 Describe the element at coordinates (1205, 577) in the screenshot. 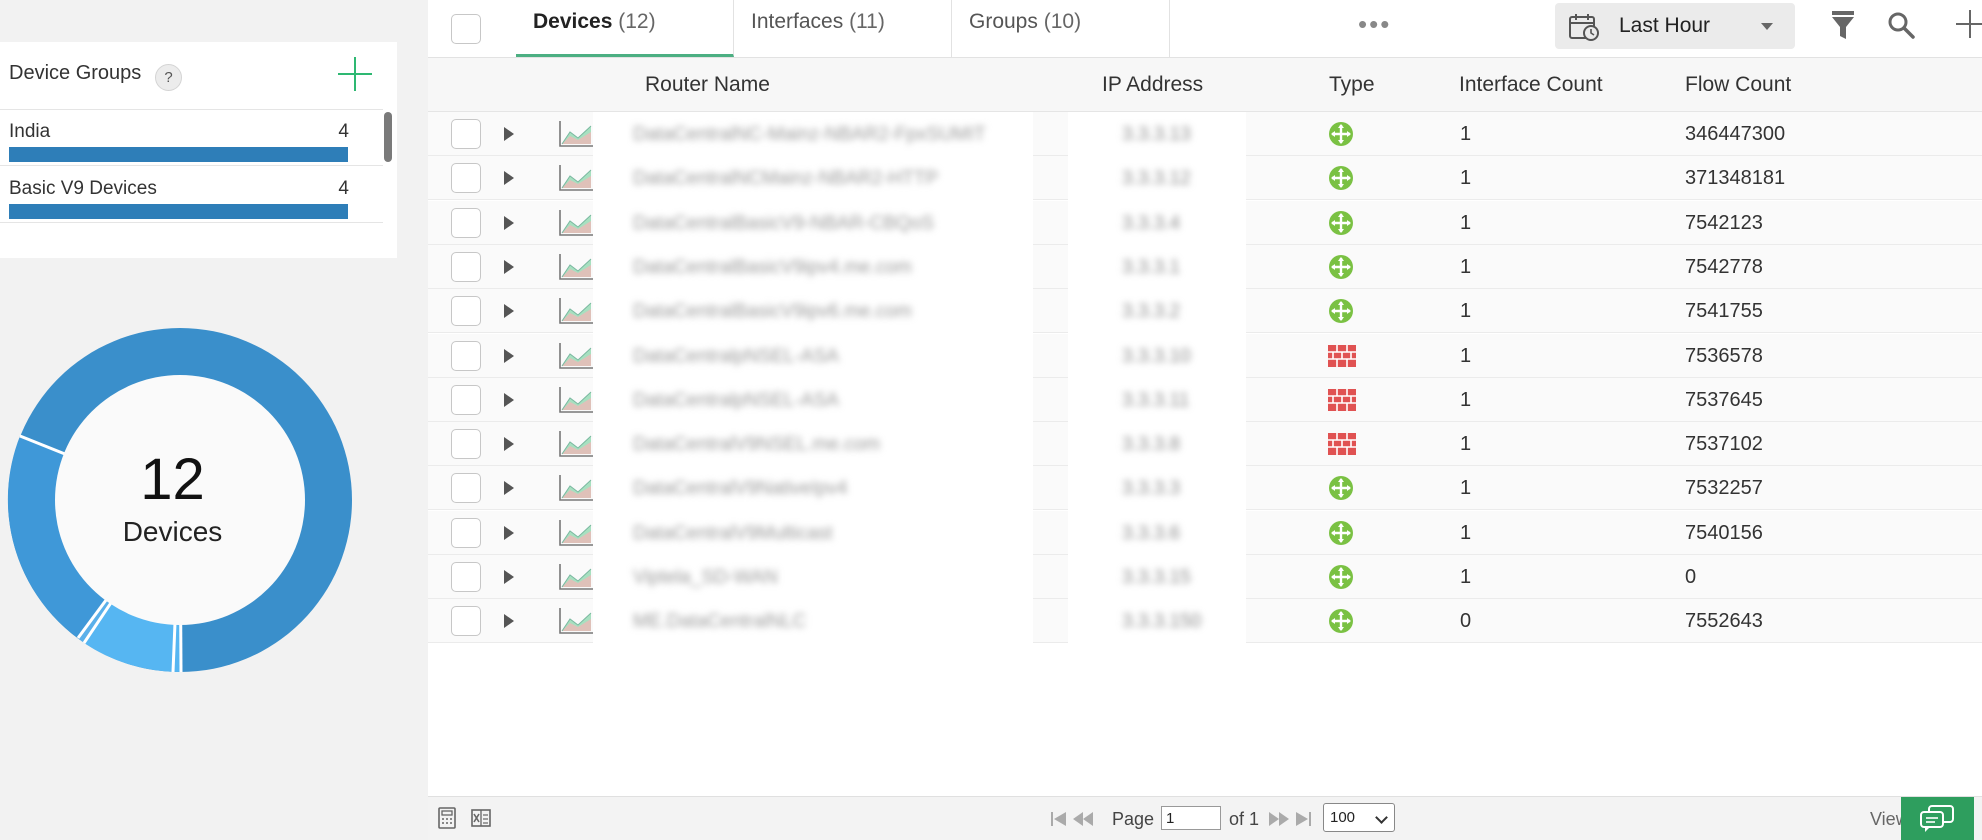

I see `table-row: Viptela_SD-WAN 3.3.3.15 1 0` at that location.